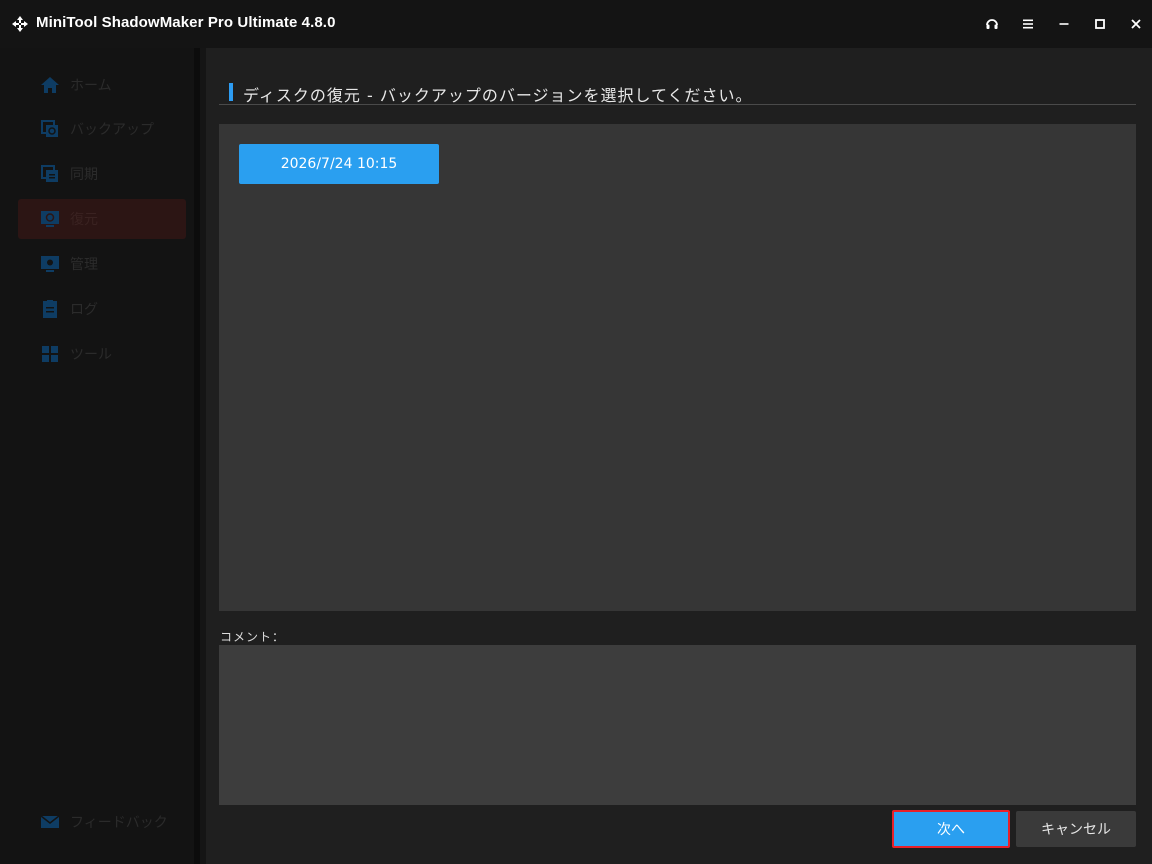  I want to click on sidebar-item-home: ホーム, so click(102, 85).